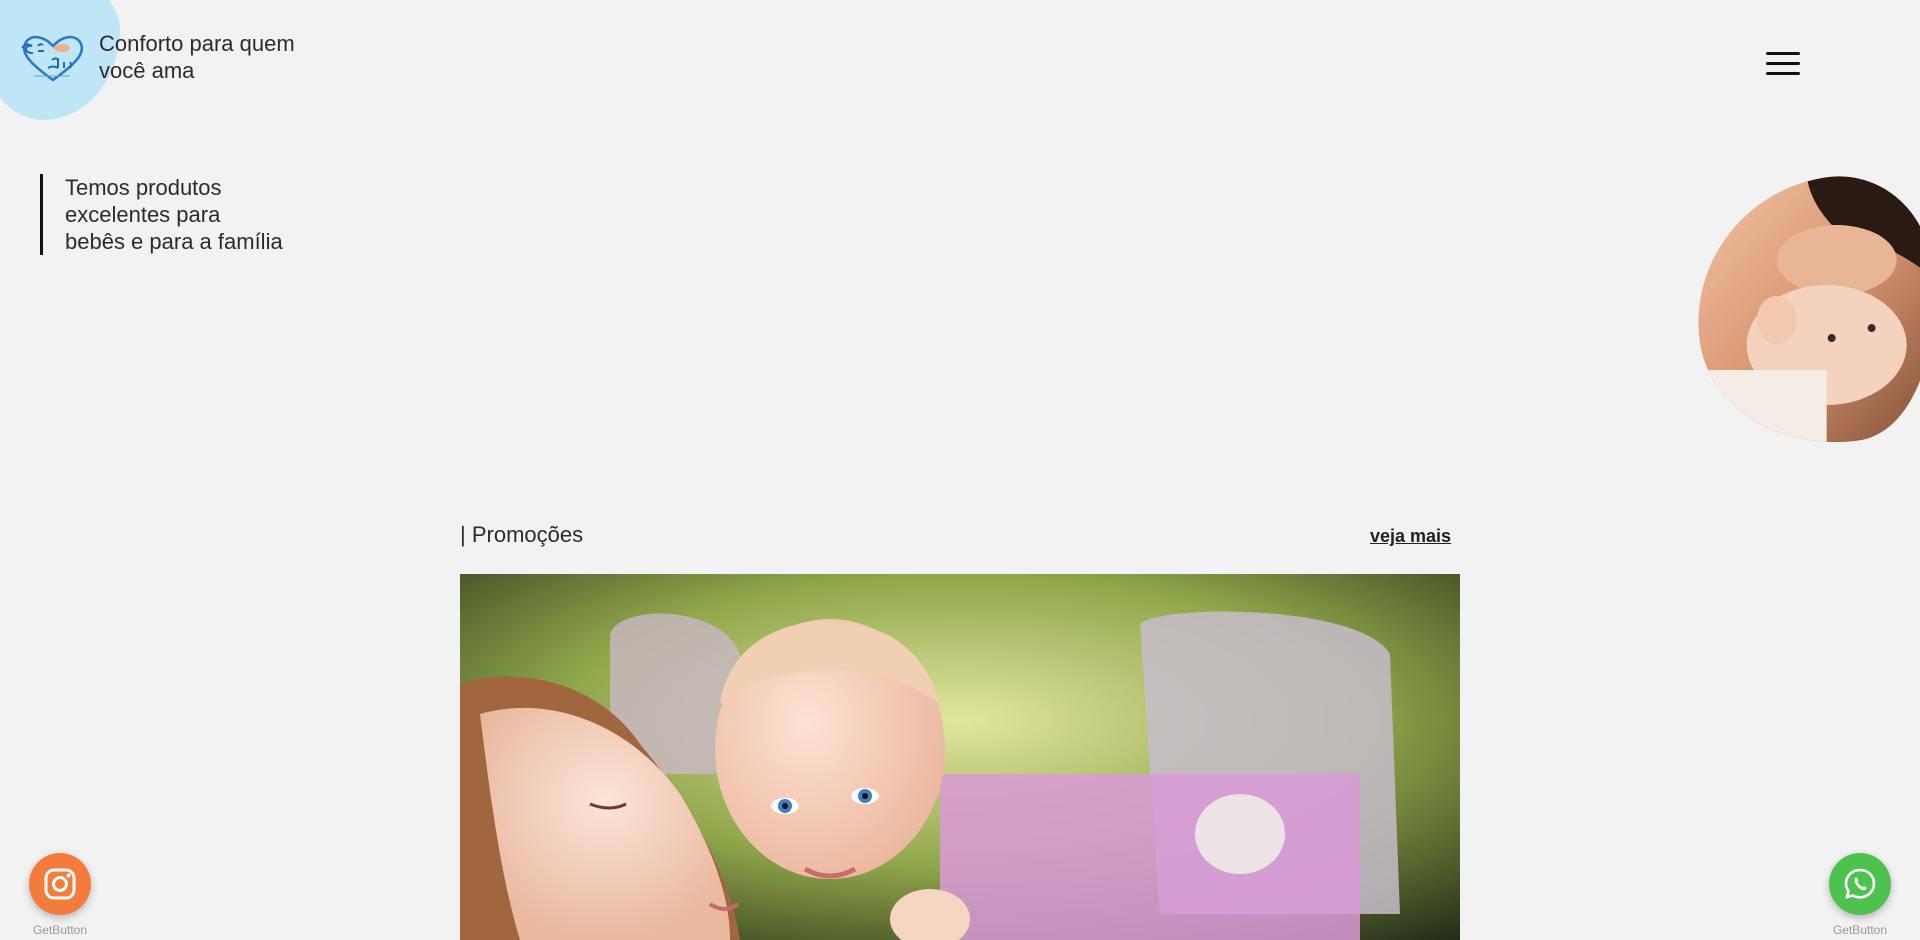 This screenshot has width=1920, height=940. I want to click on site-tagline: Conforto para quem você ama, so click(197, 57).